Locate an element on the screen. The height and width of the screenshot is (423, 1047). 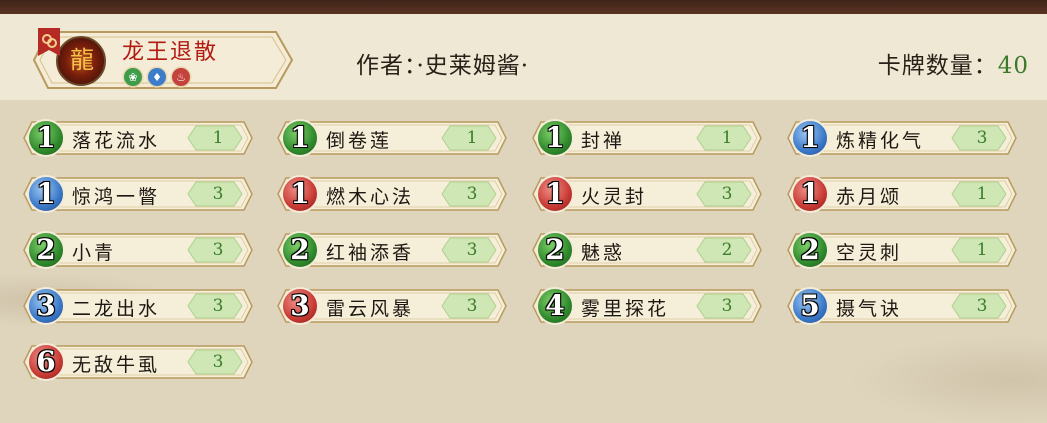
deck-title: 龙王退散 is located at coordinates (170, 52).